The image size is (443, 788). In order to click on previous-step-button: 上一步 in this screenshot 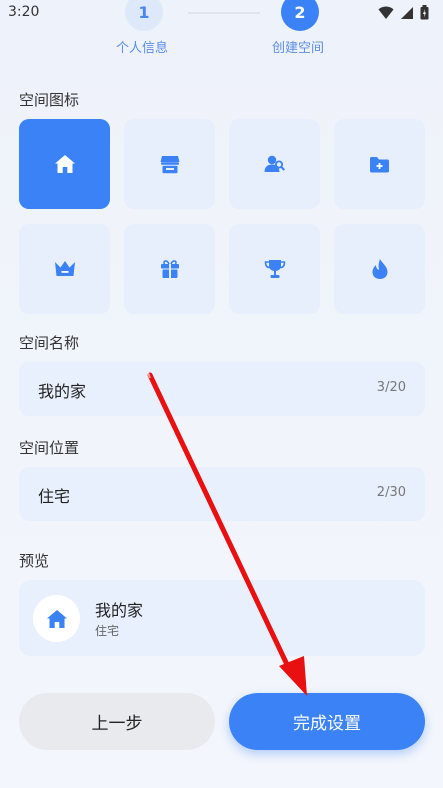, I will do `click(117, 721)`.